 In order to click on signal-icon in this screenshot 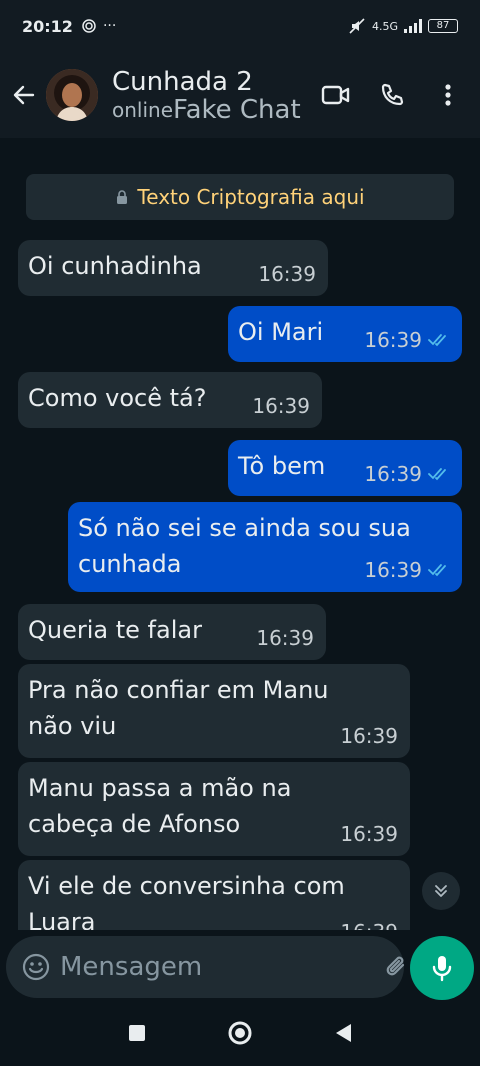, I will do `click(413, 26)`.